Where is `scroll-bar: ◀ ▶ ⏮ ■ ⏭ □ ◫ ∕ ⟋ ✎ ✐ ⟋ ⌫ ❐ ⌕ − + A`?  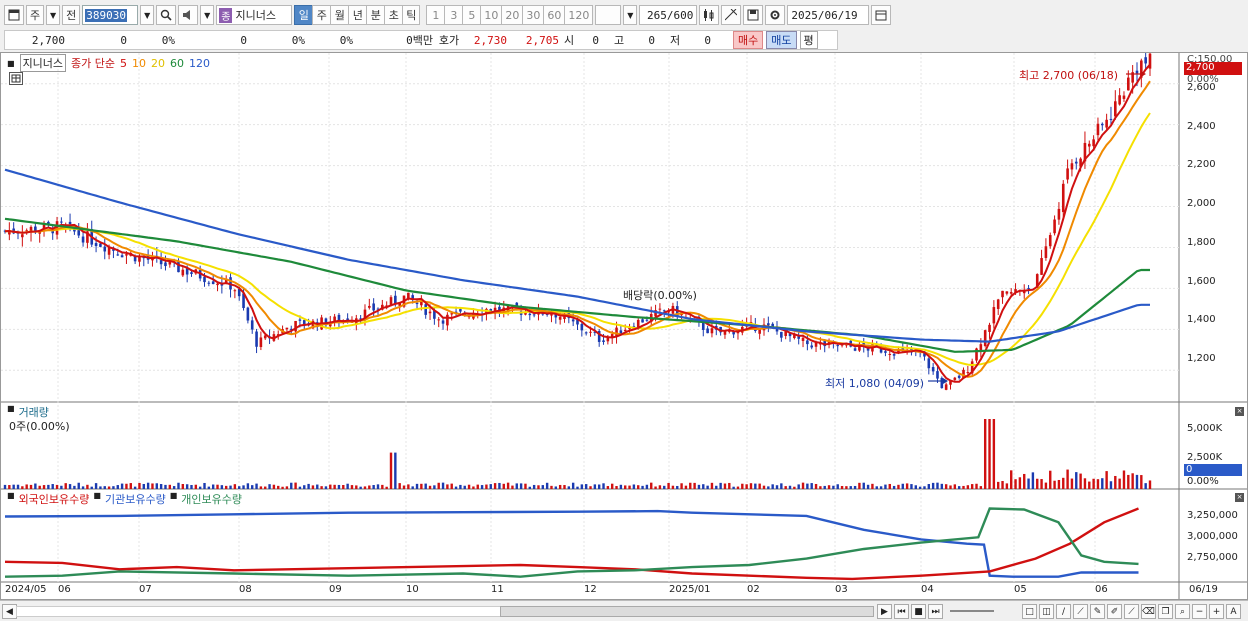 scroll-bar: ◀ ▶ ⏮ ■ ⏭ □ ◫ ∕ ⟋ ✎ ✐ ⟋ ⌫ ❐ ⌕ − + A is located at coordinates (624, 610).